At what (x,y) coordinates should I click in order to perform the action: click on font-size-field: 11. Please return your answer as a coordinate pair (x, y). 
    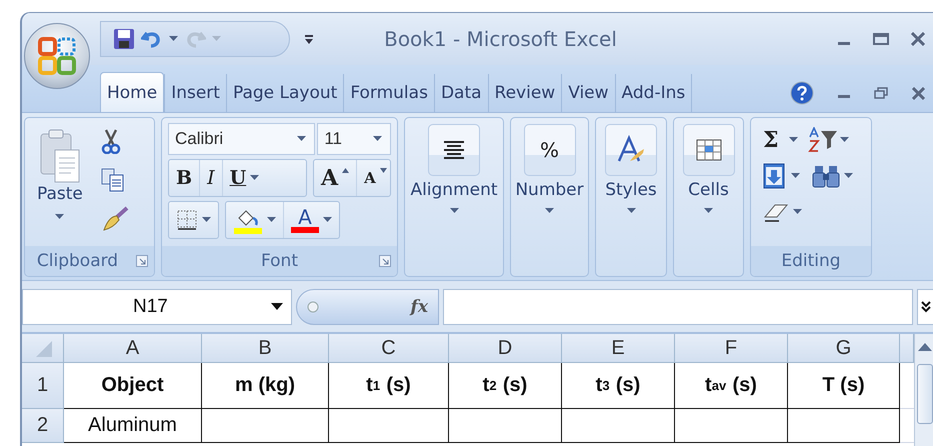
    Looking at the image, I should click on (354, 139).